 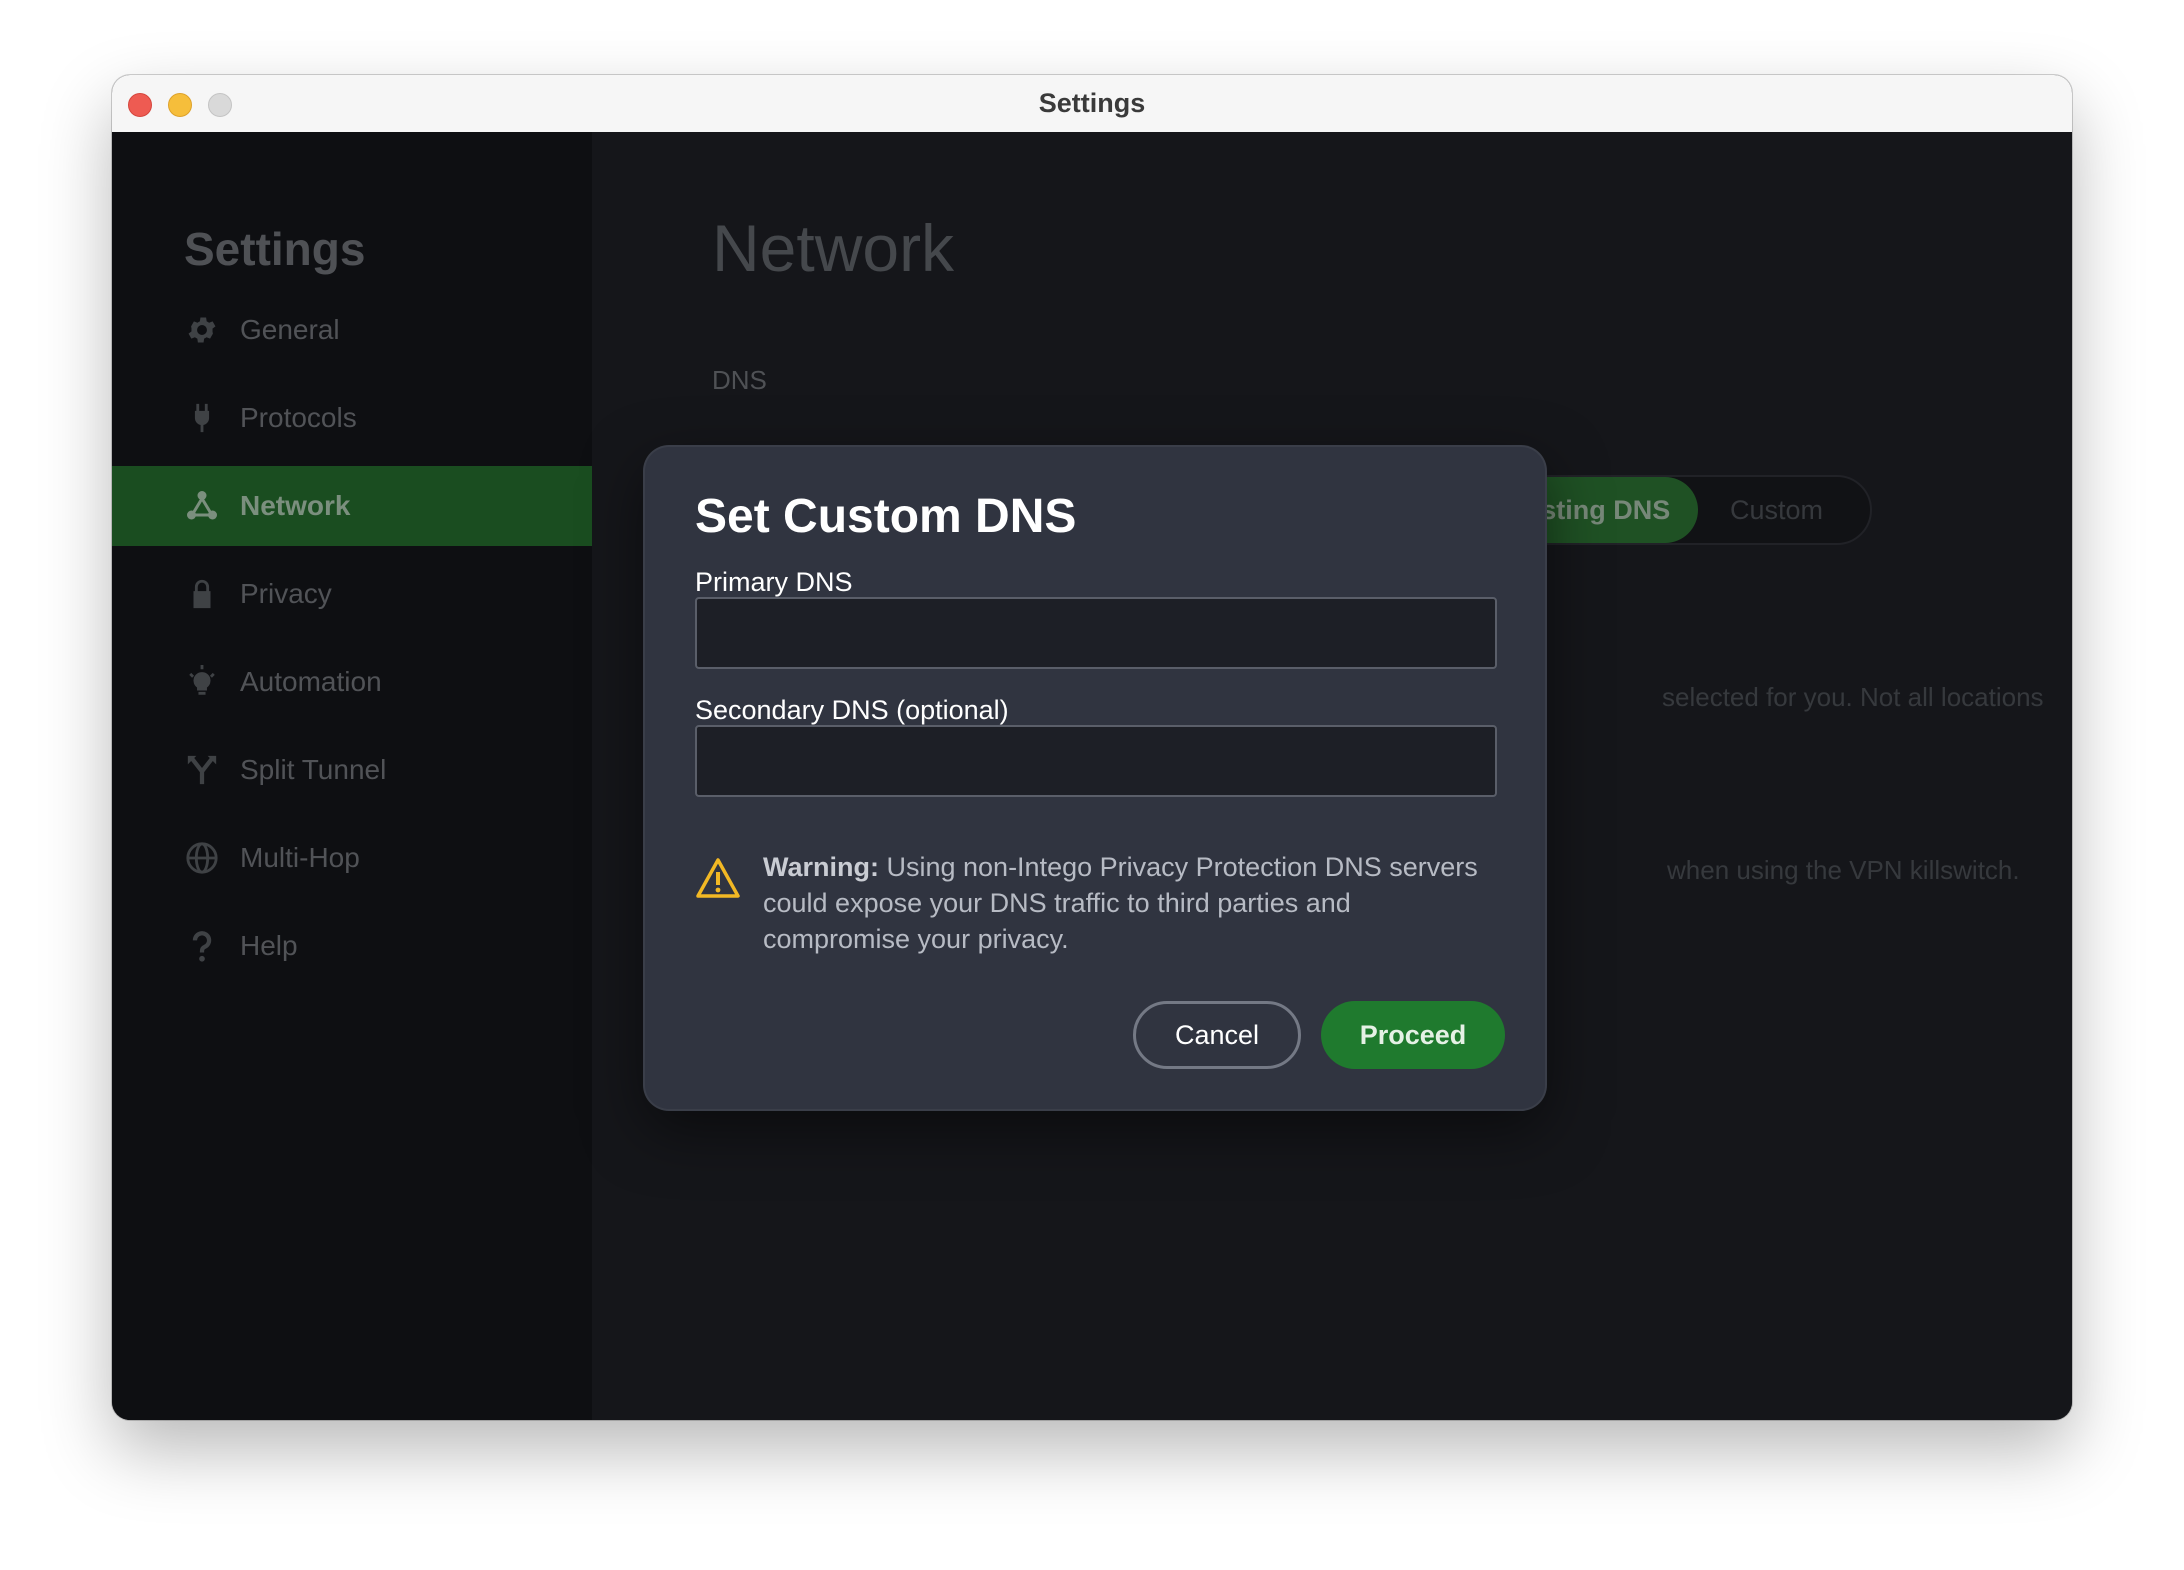 What do you see at coordinates (1413, 1035) in the screenshot?
I see `proceed-button: Proceed` at bounding box center [1413, 1035].